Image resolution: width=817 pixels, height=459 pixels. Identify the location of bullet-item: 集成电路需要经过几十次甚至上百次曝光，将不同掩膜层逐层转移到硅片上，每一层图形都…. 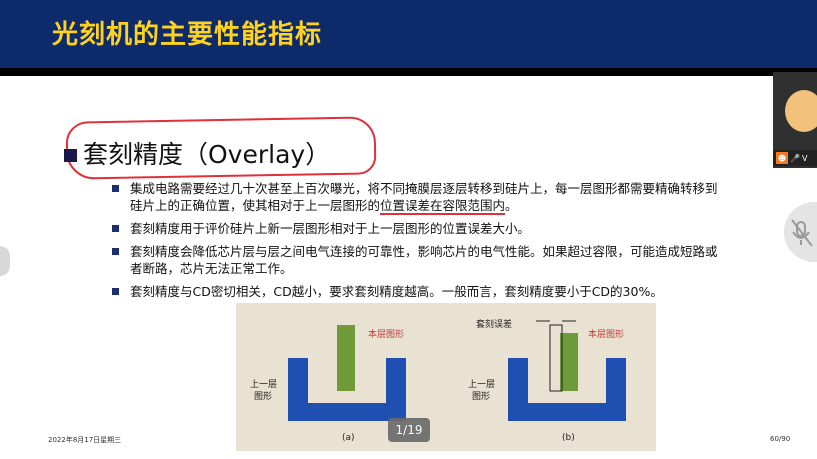
(417, 197).